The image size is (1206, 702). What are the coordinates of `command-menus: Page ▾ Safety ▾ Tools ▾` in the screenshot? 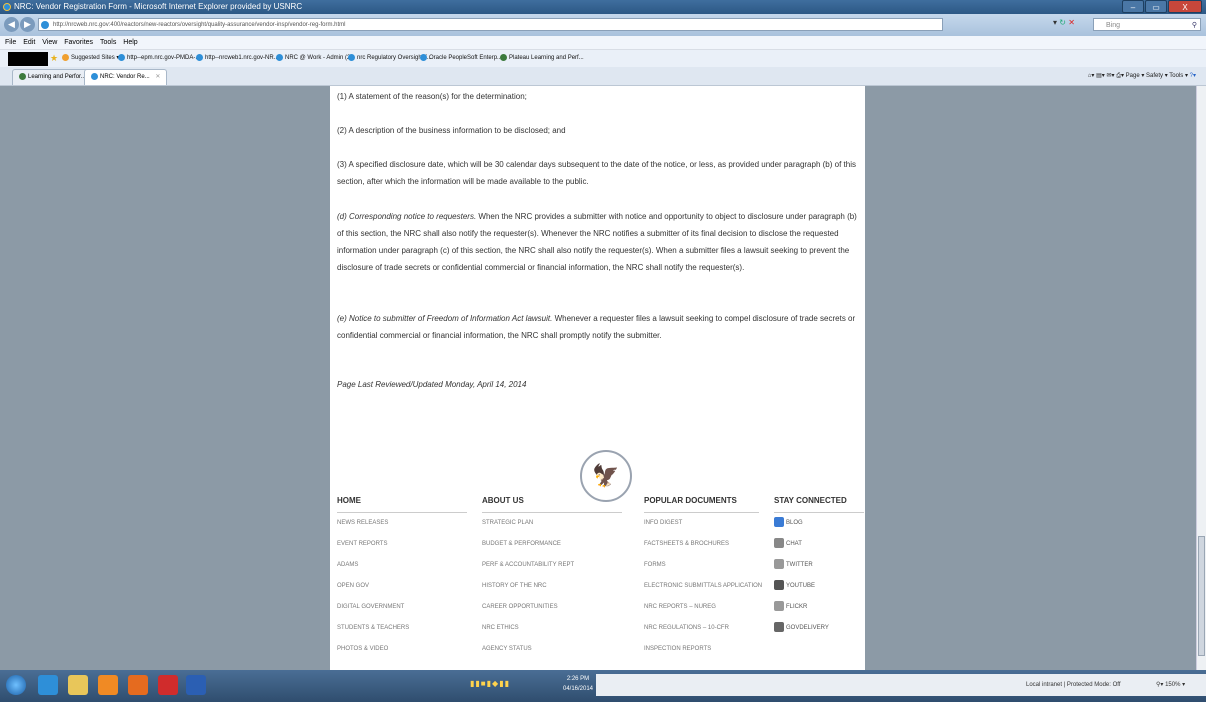 It's located at (1157, 76).